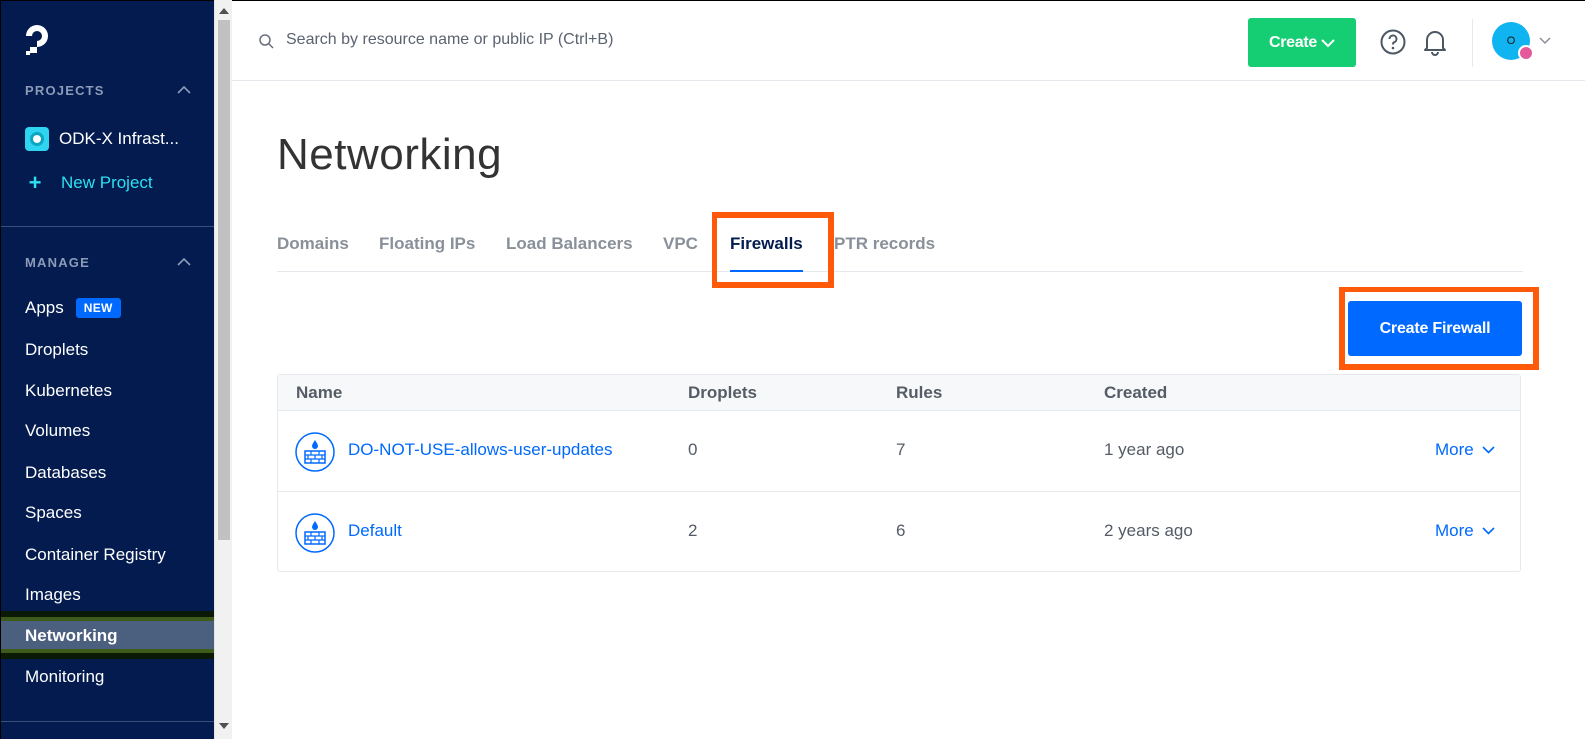  Describe the element at coordinates (375, 531) in the screenshot. I see `firewall-name-link: Default` at that location.